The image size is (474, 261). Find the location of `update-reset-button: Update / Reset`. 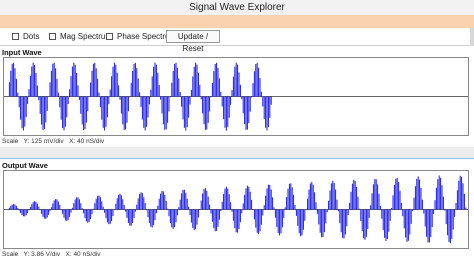

update-reset-button: Update / Reset is located at coordinates (193, 41).